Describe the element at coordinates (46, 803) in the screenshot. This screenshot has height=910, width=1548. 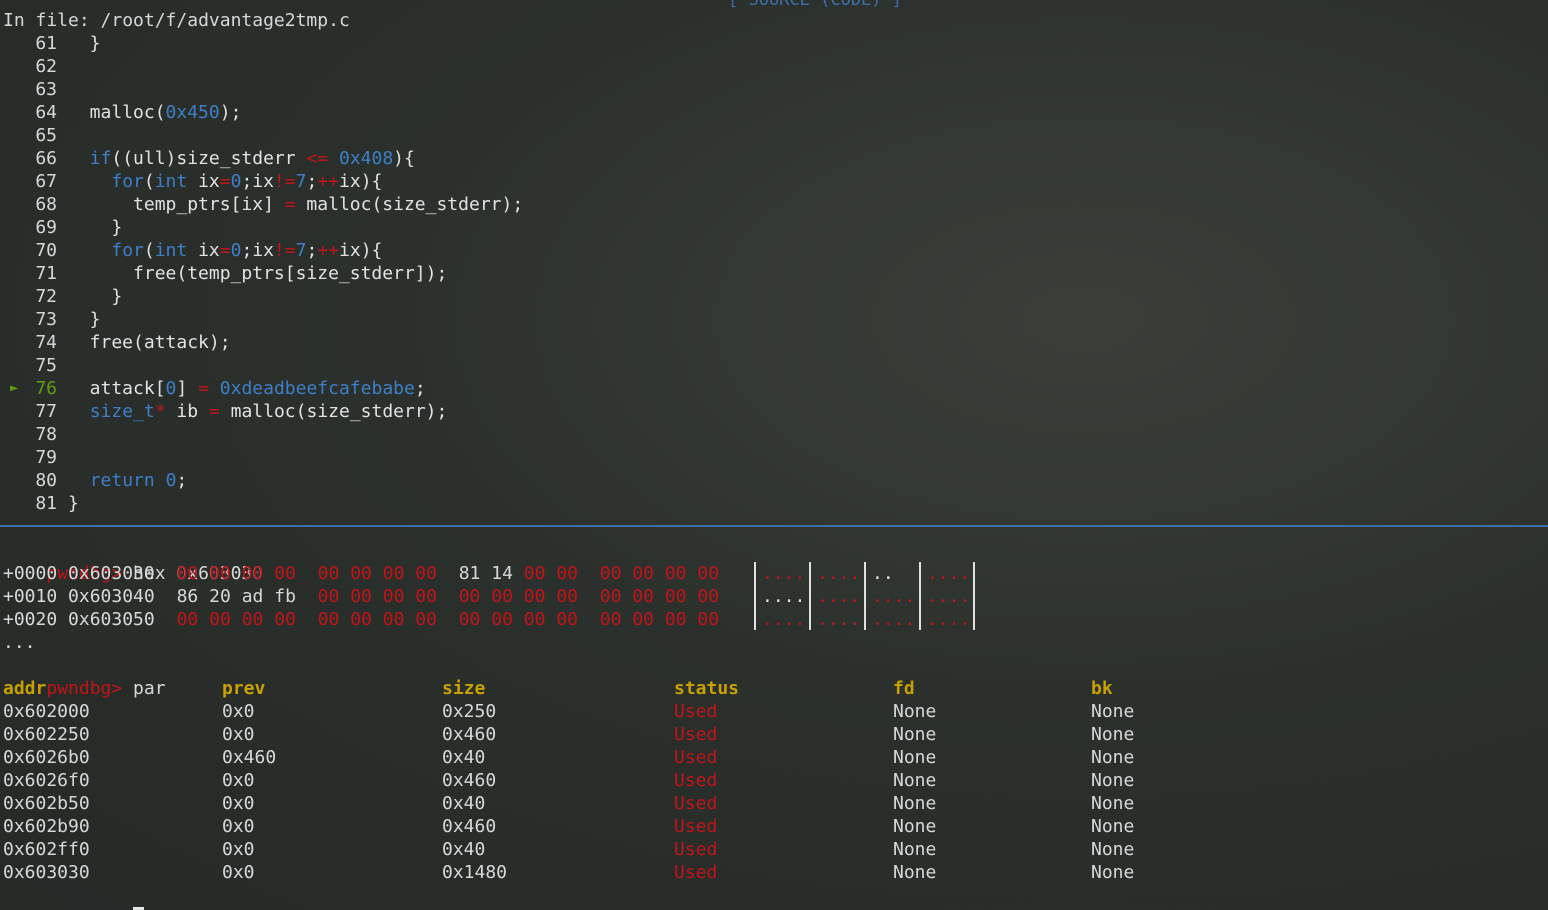
I see `table-cell-addr: 0x602b50` at that location.